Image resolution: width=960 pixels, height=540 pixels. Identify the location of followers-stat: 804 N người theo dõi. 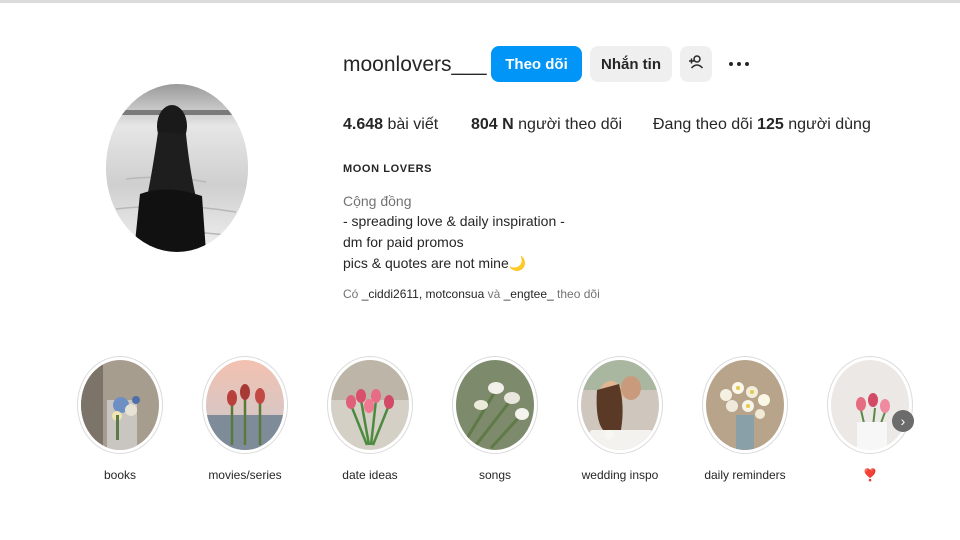
(546, 125).